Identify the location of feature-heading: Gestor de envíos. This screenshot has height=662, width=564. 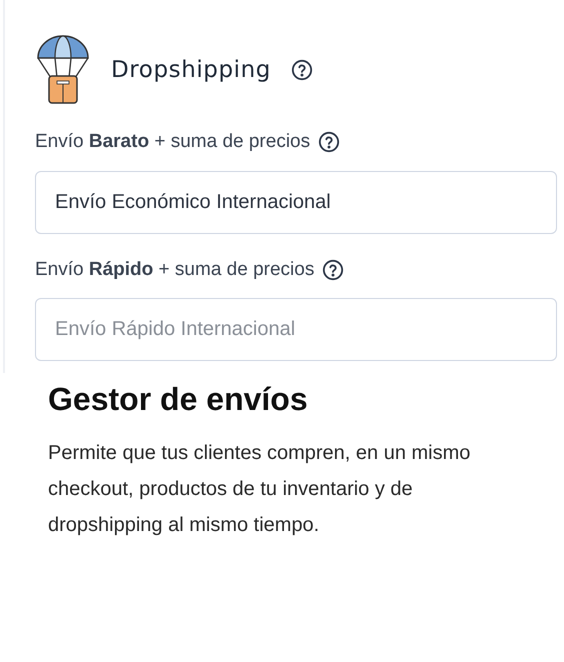
(178, 399).